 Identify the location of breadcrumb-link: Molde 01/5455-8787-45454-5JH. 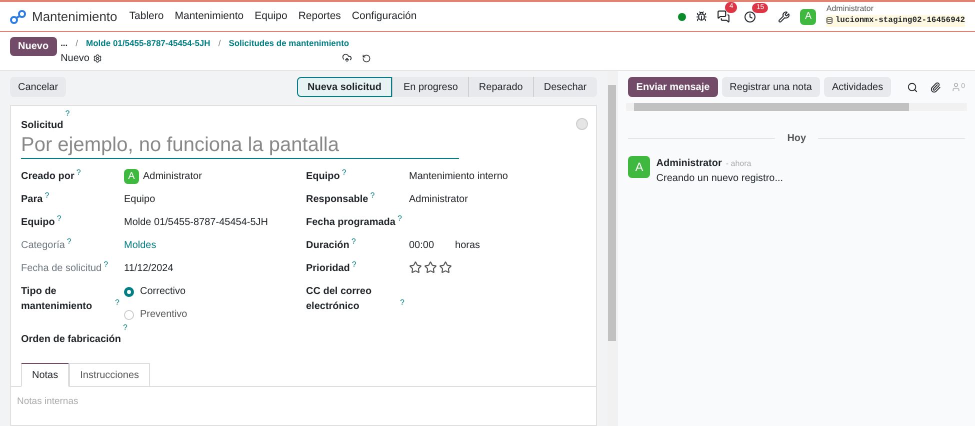
(148, 43).